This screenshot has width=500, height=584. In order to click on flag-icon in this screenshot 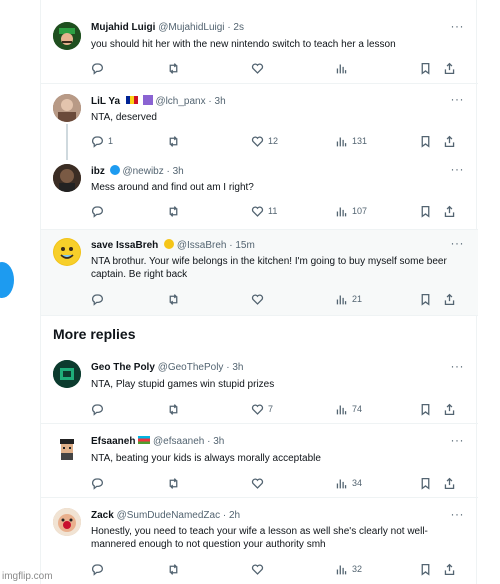, I will do `click(131, 100)`.